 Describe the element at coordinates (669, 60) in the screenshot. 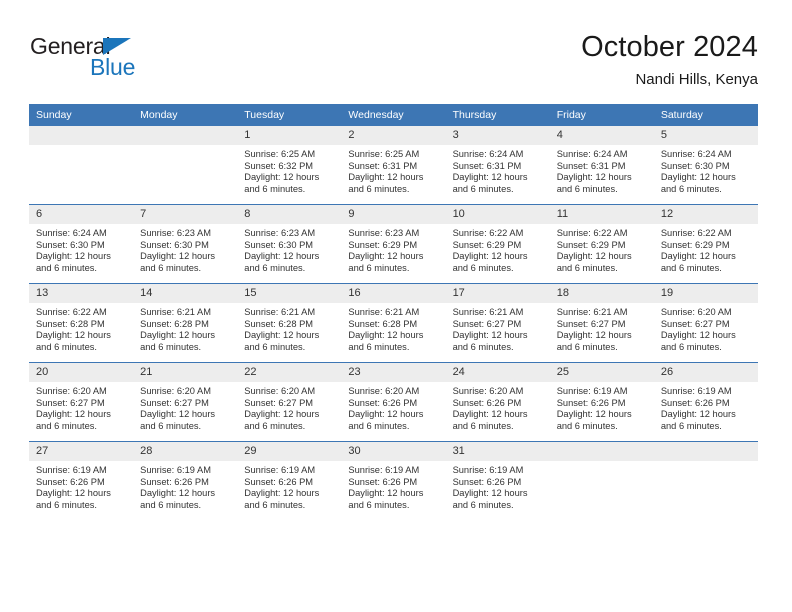

I see `title-block: October 2024 Nandi Hills, Kenya` at that location.